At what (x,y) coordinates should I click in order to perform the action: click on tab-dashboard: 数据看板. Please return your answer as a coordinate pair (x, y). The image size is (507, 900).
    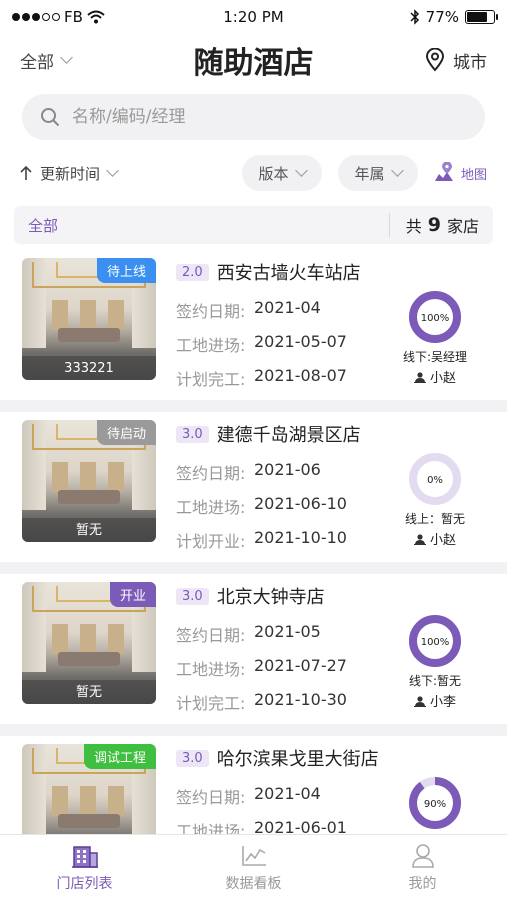
    Looking at the image, I should click on (253, 867).